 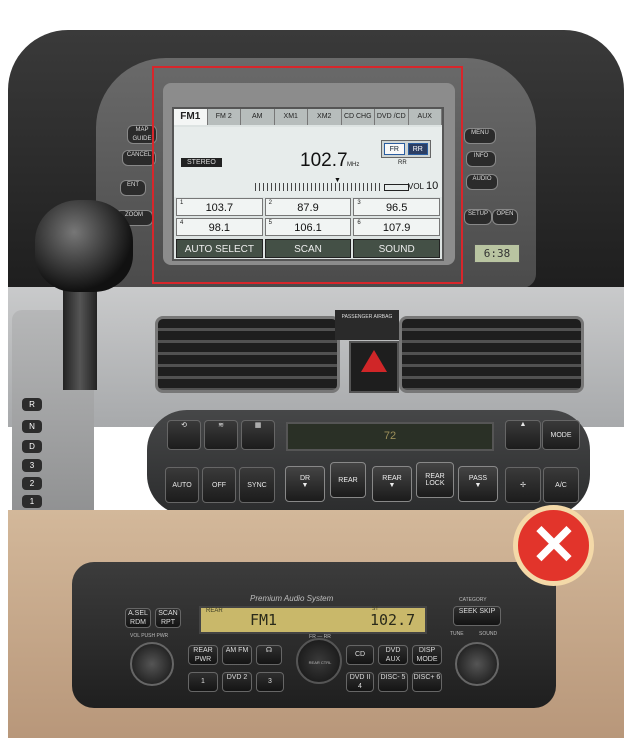 I want to click on gear-2: 2, so click(x=32, y=483).